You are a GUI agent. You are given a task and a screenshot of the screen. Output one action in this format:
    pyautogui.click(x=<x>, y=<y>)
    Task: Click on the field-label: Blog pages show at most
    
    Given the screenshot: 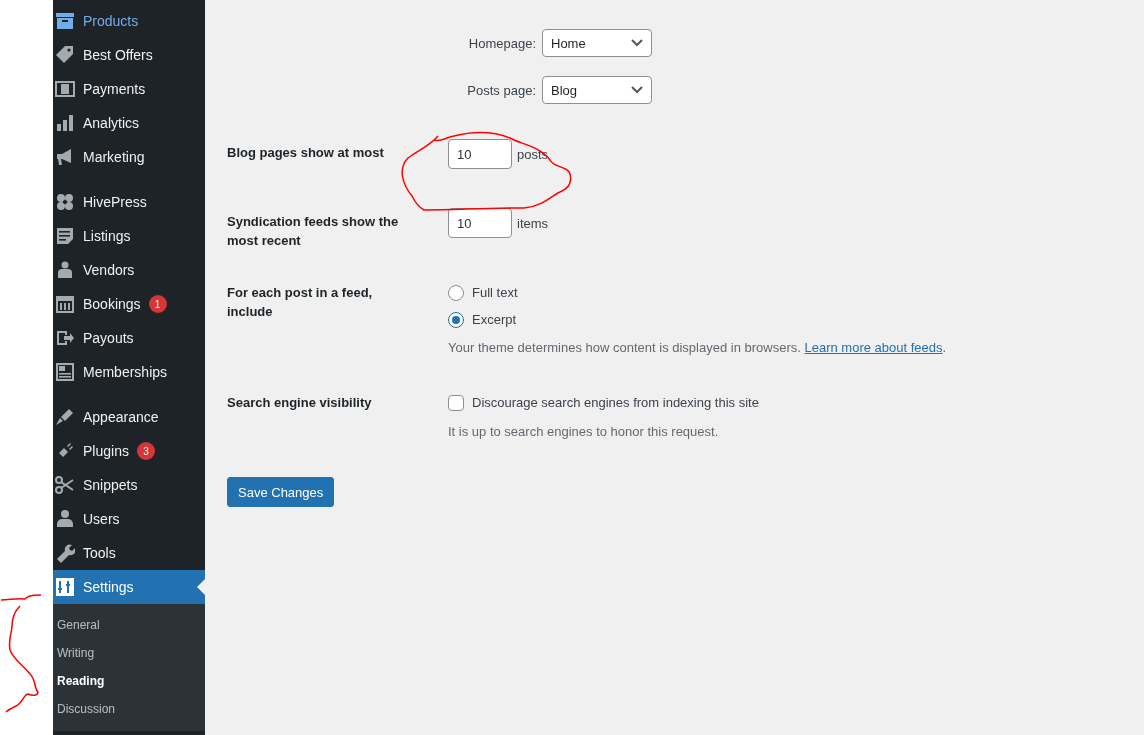 What is the action you would take?
    pyautogui.click(x=306, y=153)
    